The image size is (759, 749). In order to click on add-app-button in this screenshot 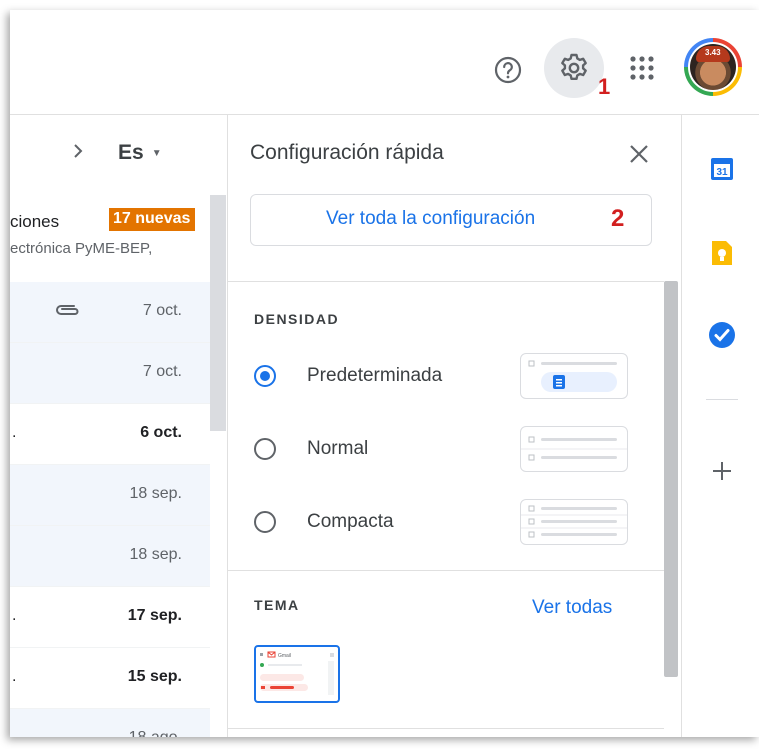, I will do `click(722, 471)`.